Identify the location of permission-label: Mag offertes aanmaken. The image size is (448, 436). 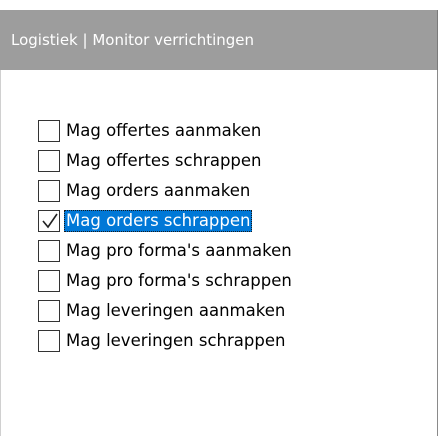
(163, 131).